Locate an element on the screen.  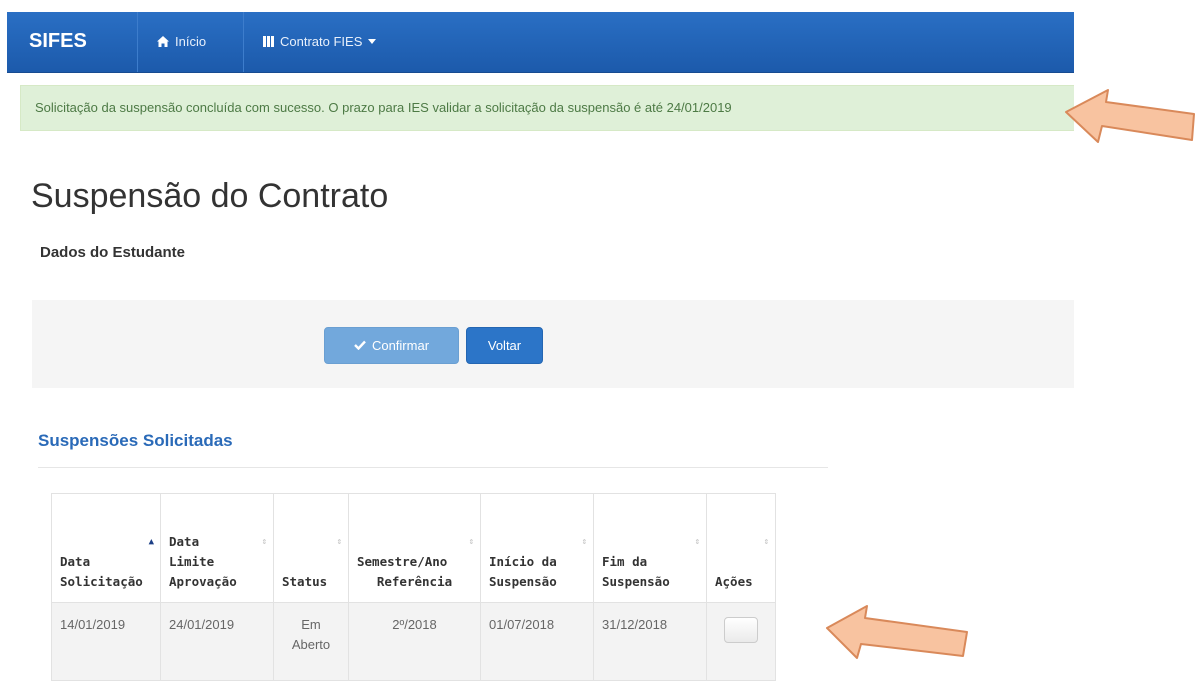
nav-contract-label: Contrato FIES is located at coordinates (321, 41).